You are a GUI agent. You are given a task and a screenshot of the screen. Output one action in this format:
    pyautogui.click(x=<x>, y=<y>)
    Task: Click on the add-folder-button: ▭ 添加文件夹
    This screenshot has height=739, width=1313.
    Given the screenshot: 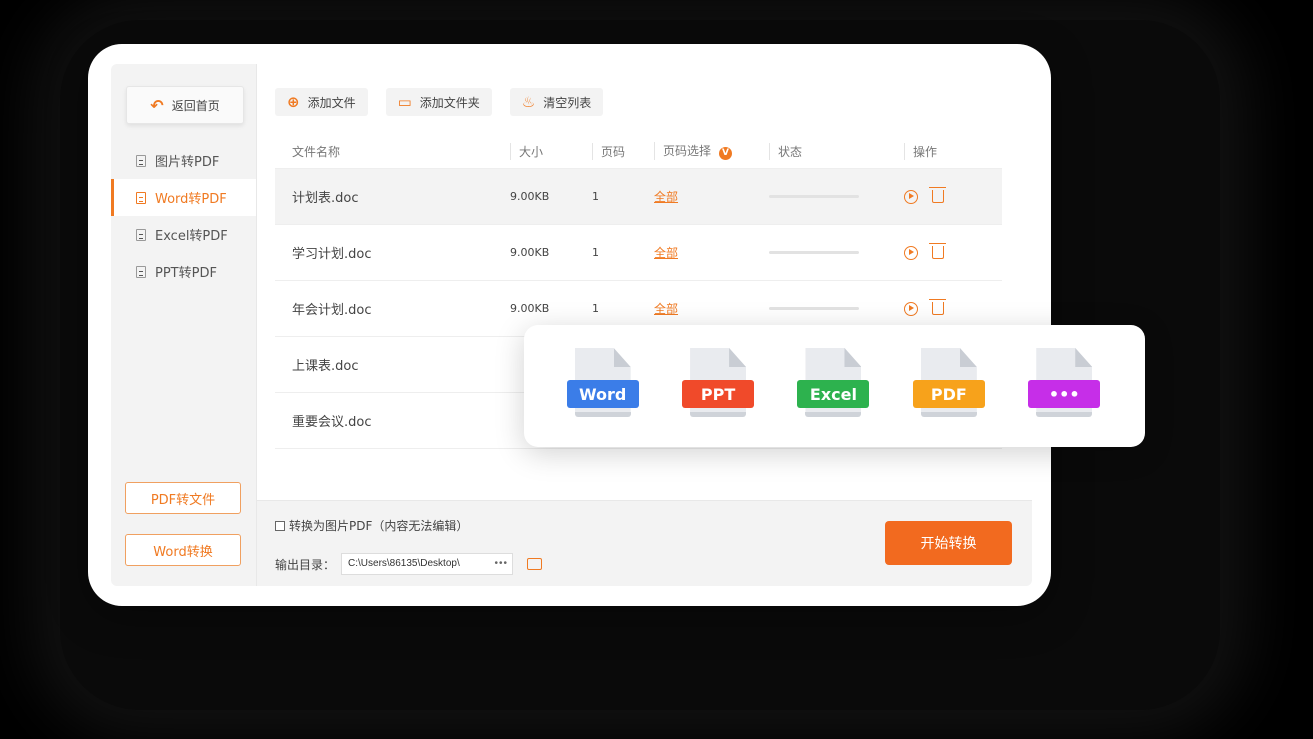 What is the action you would take?
    pyautogui.click(x=438, y=102)
    